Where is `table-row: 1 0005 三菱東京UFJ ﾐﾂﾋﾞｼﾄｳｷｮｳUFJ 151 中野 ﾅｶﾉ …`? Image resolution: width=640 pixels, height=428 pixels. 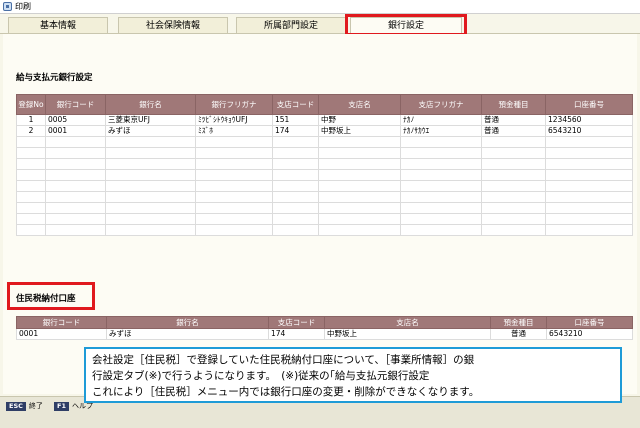 table-row: 1 0005 三菱東京UFJ ﾐﾂﾋﾞｼﾄｳｷｮｳUFJ 151 中野 ﾅｶﾉ … is located at coordinates (324, 120).